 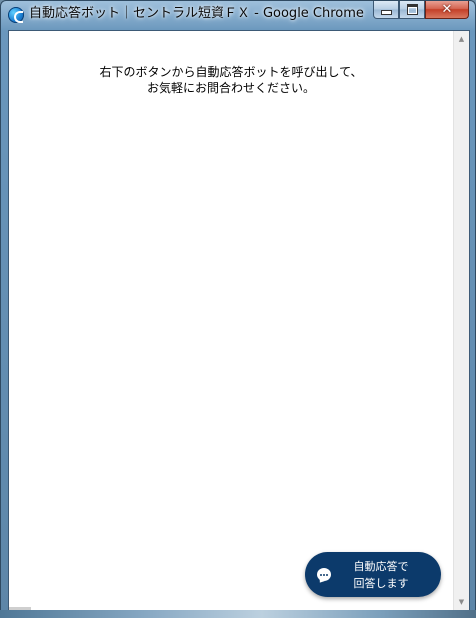 I want to click on chat-bubble-icon, so click(x=324, y=574).